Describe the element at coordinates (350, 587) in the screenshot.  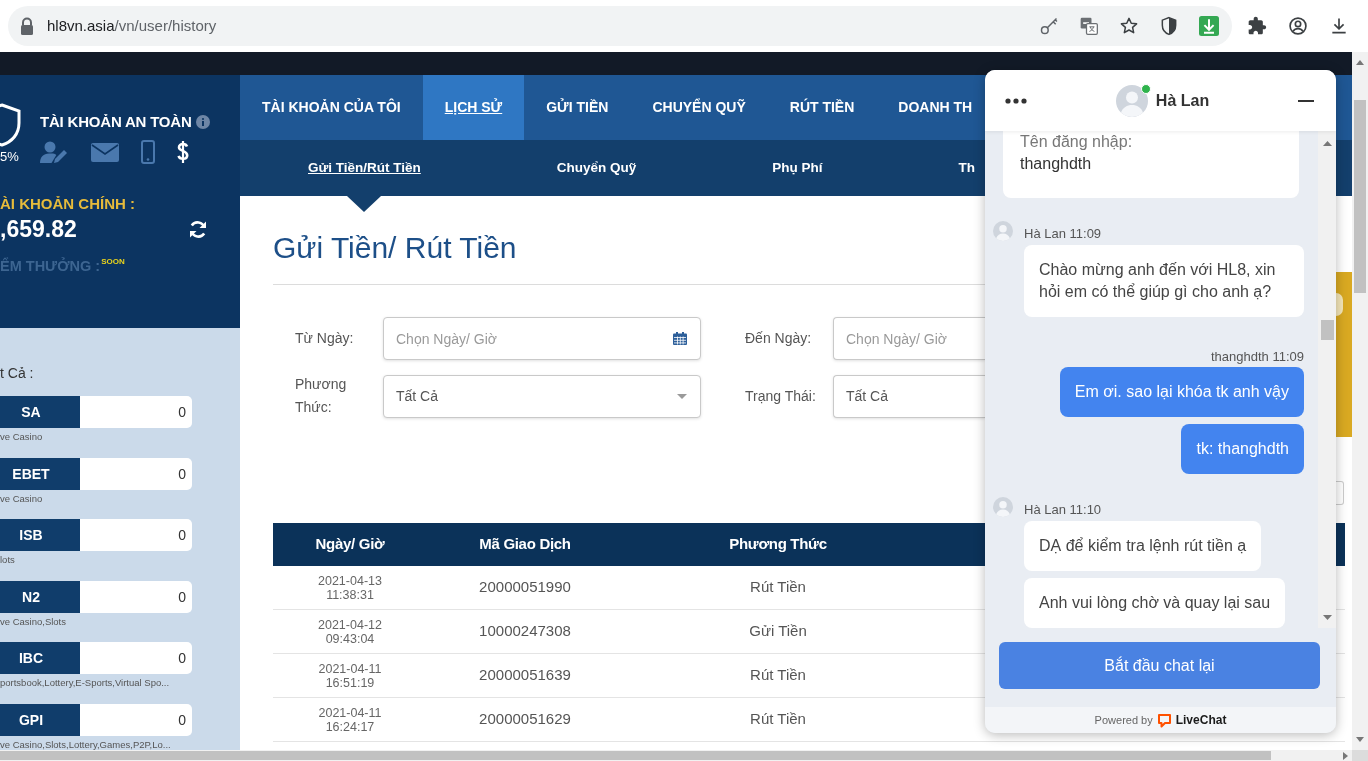
I see `date-time-cell-text: 2021-04-13 11:38:31` at that location.